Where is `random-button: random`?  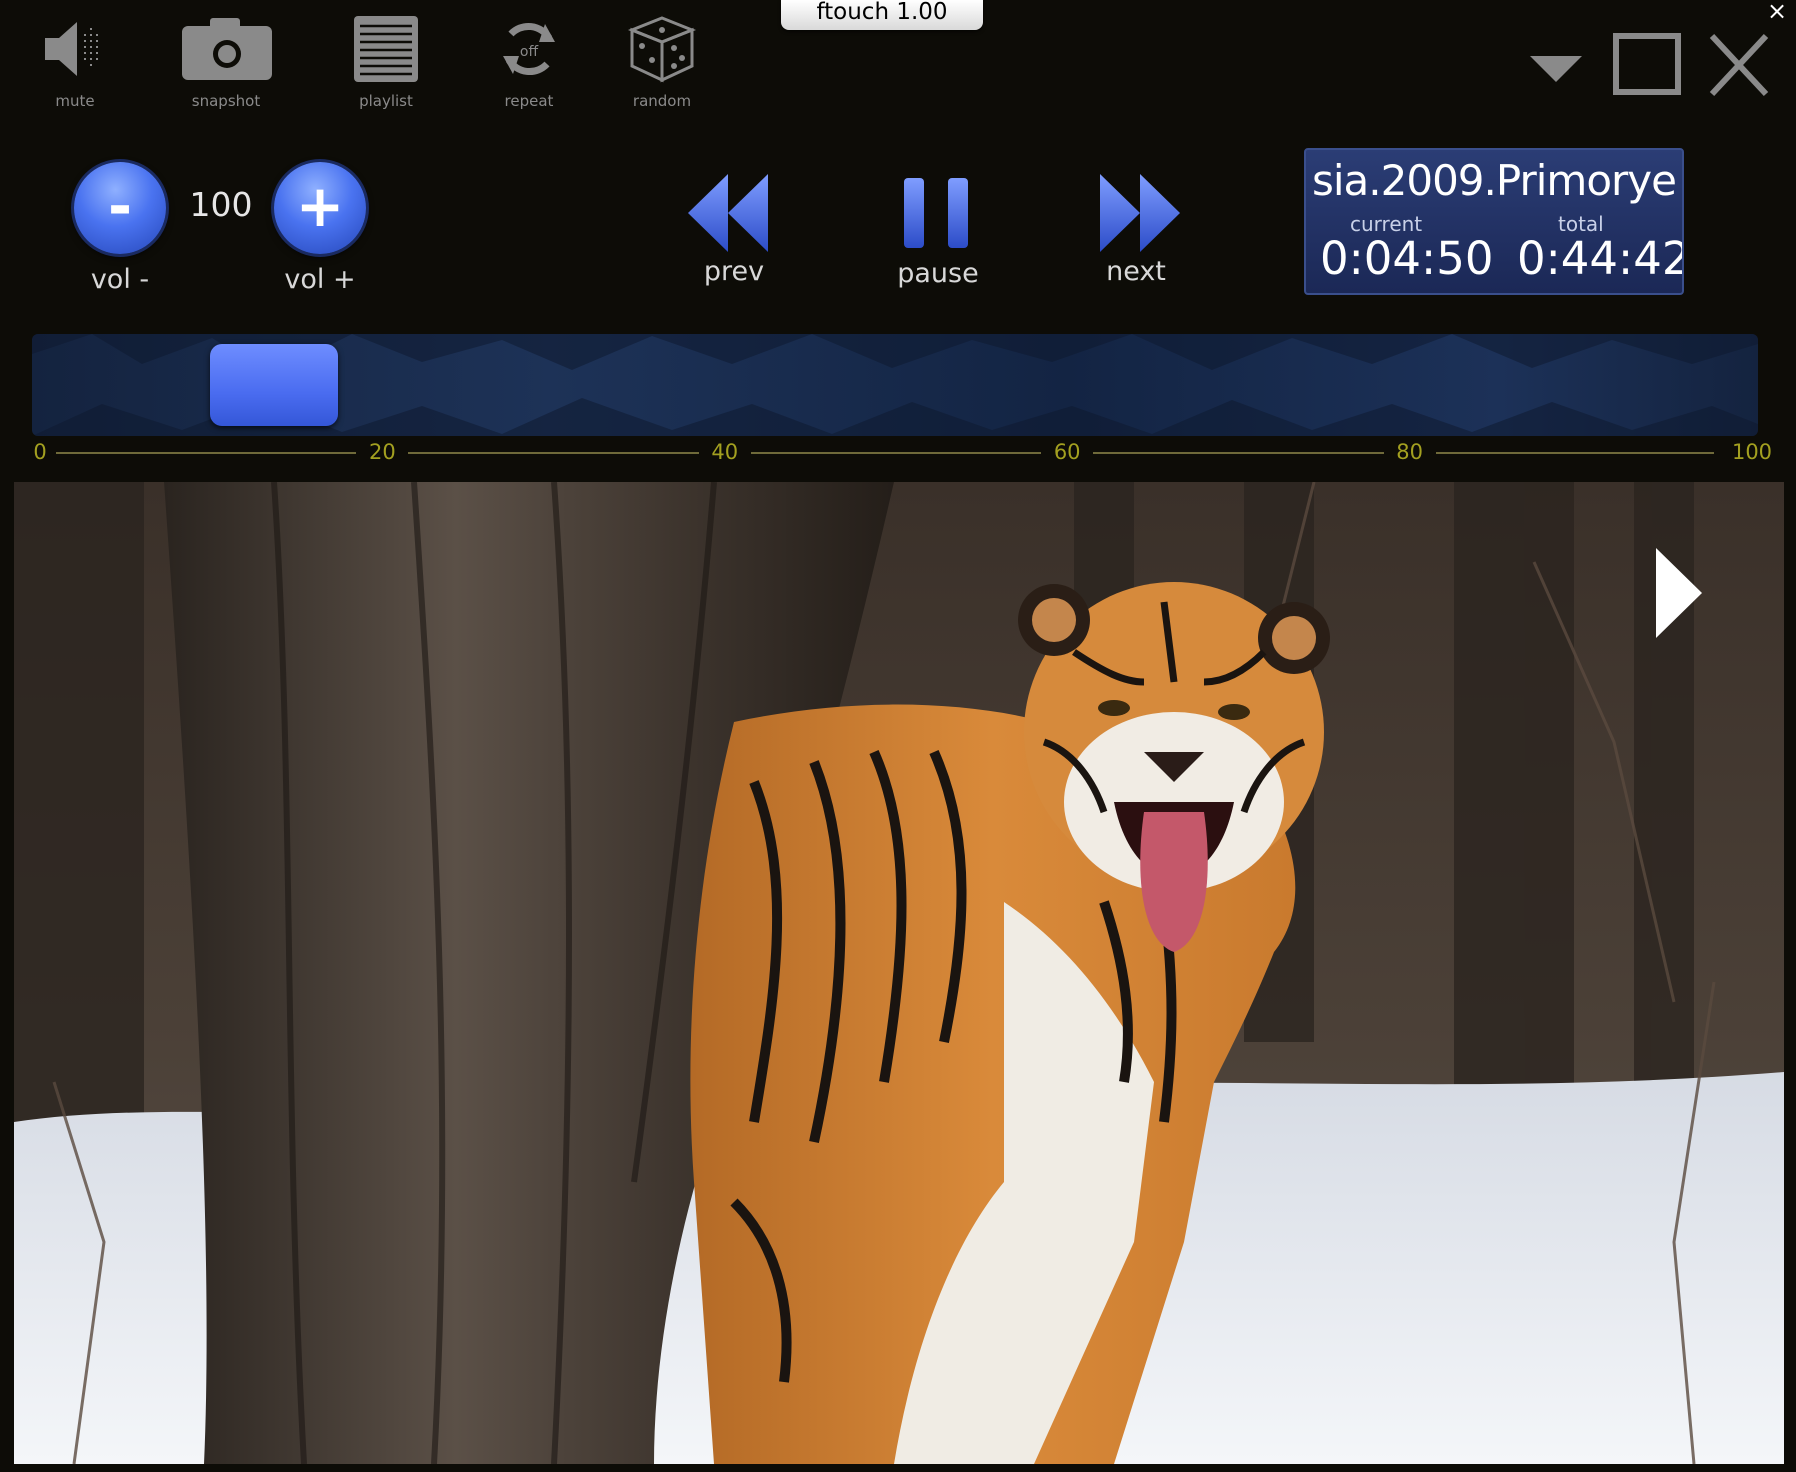 random-button: random is located at coordinates (662, 62).